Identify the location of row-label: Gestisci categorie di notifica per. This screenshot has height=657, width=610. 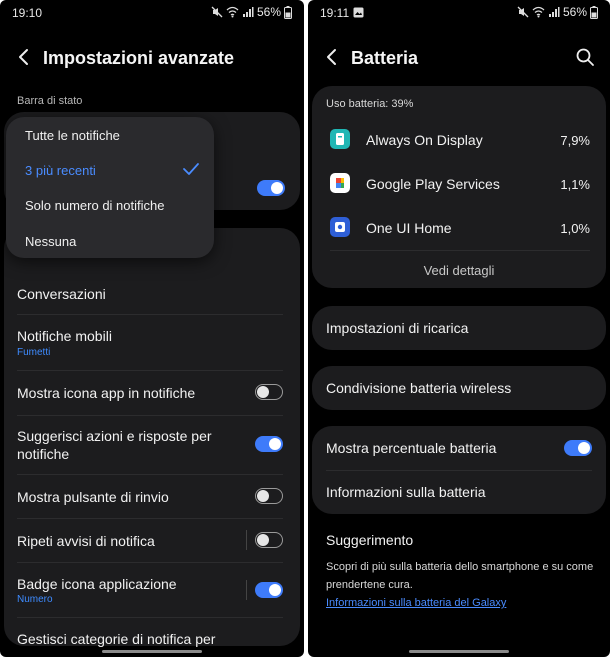
(116, 639).